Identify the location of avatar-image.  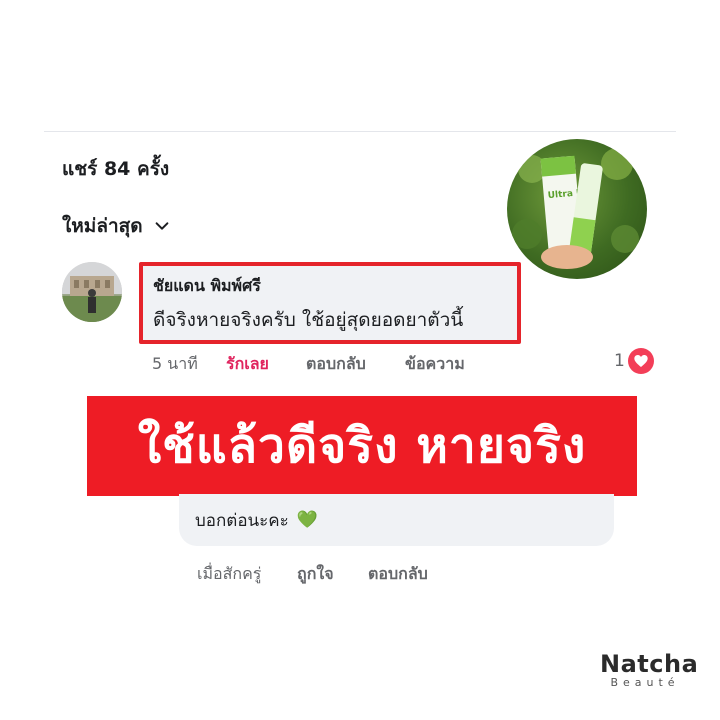
(92, 292).